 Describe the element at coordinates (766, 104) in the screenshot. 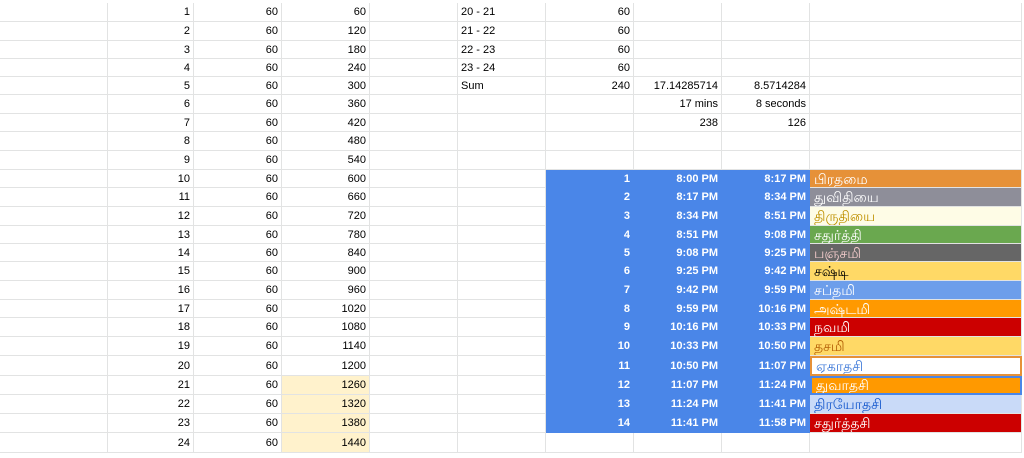

I see `cell-h-row-6: 8 seconds` at that location.